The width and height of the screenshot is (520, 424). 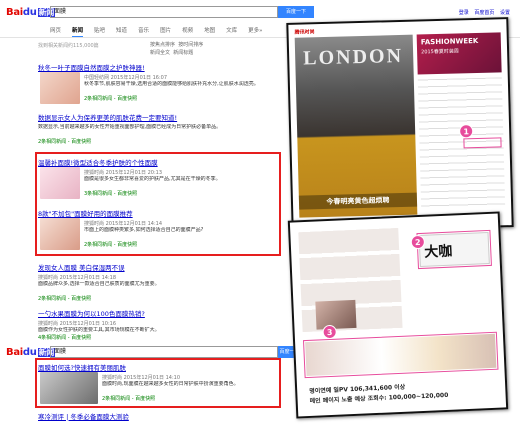 I want to click on fashionweek-sub: 2015春夏时装周, so click(x=440, y=52).